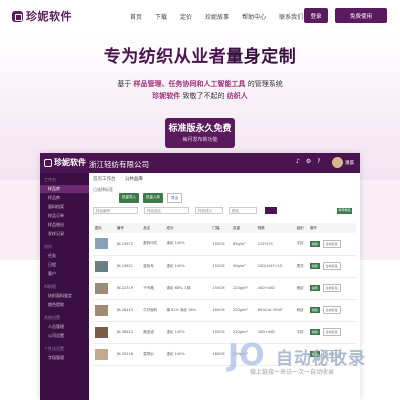 Image resolution: width=400 pixels, height=400 pixels. I want to click on sidebar-group-ai: AI助理, so click(64, 287).